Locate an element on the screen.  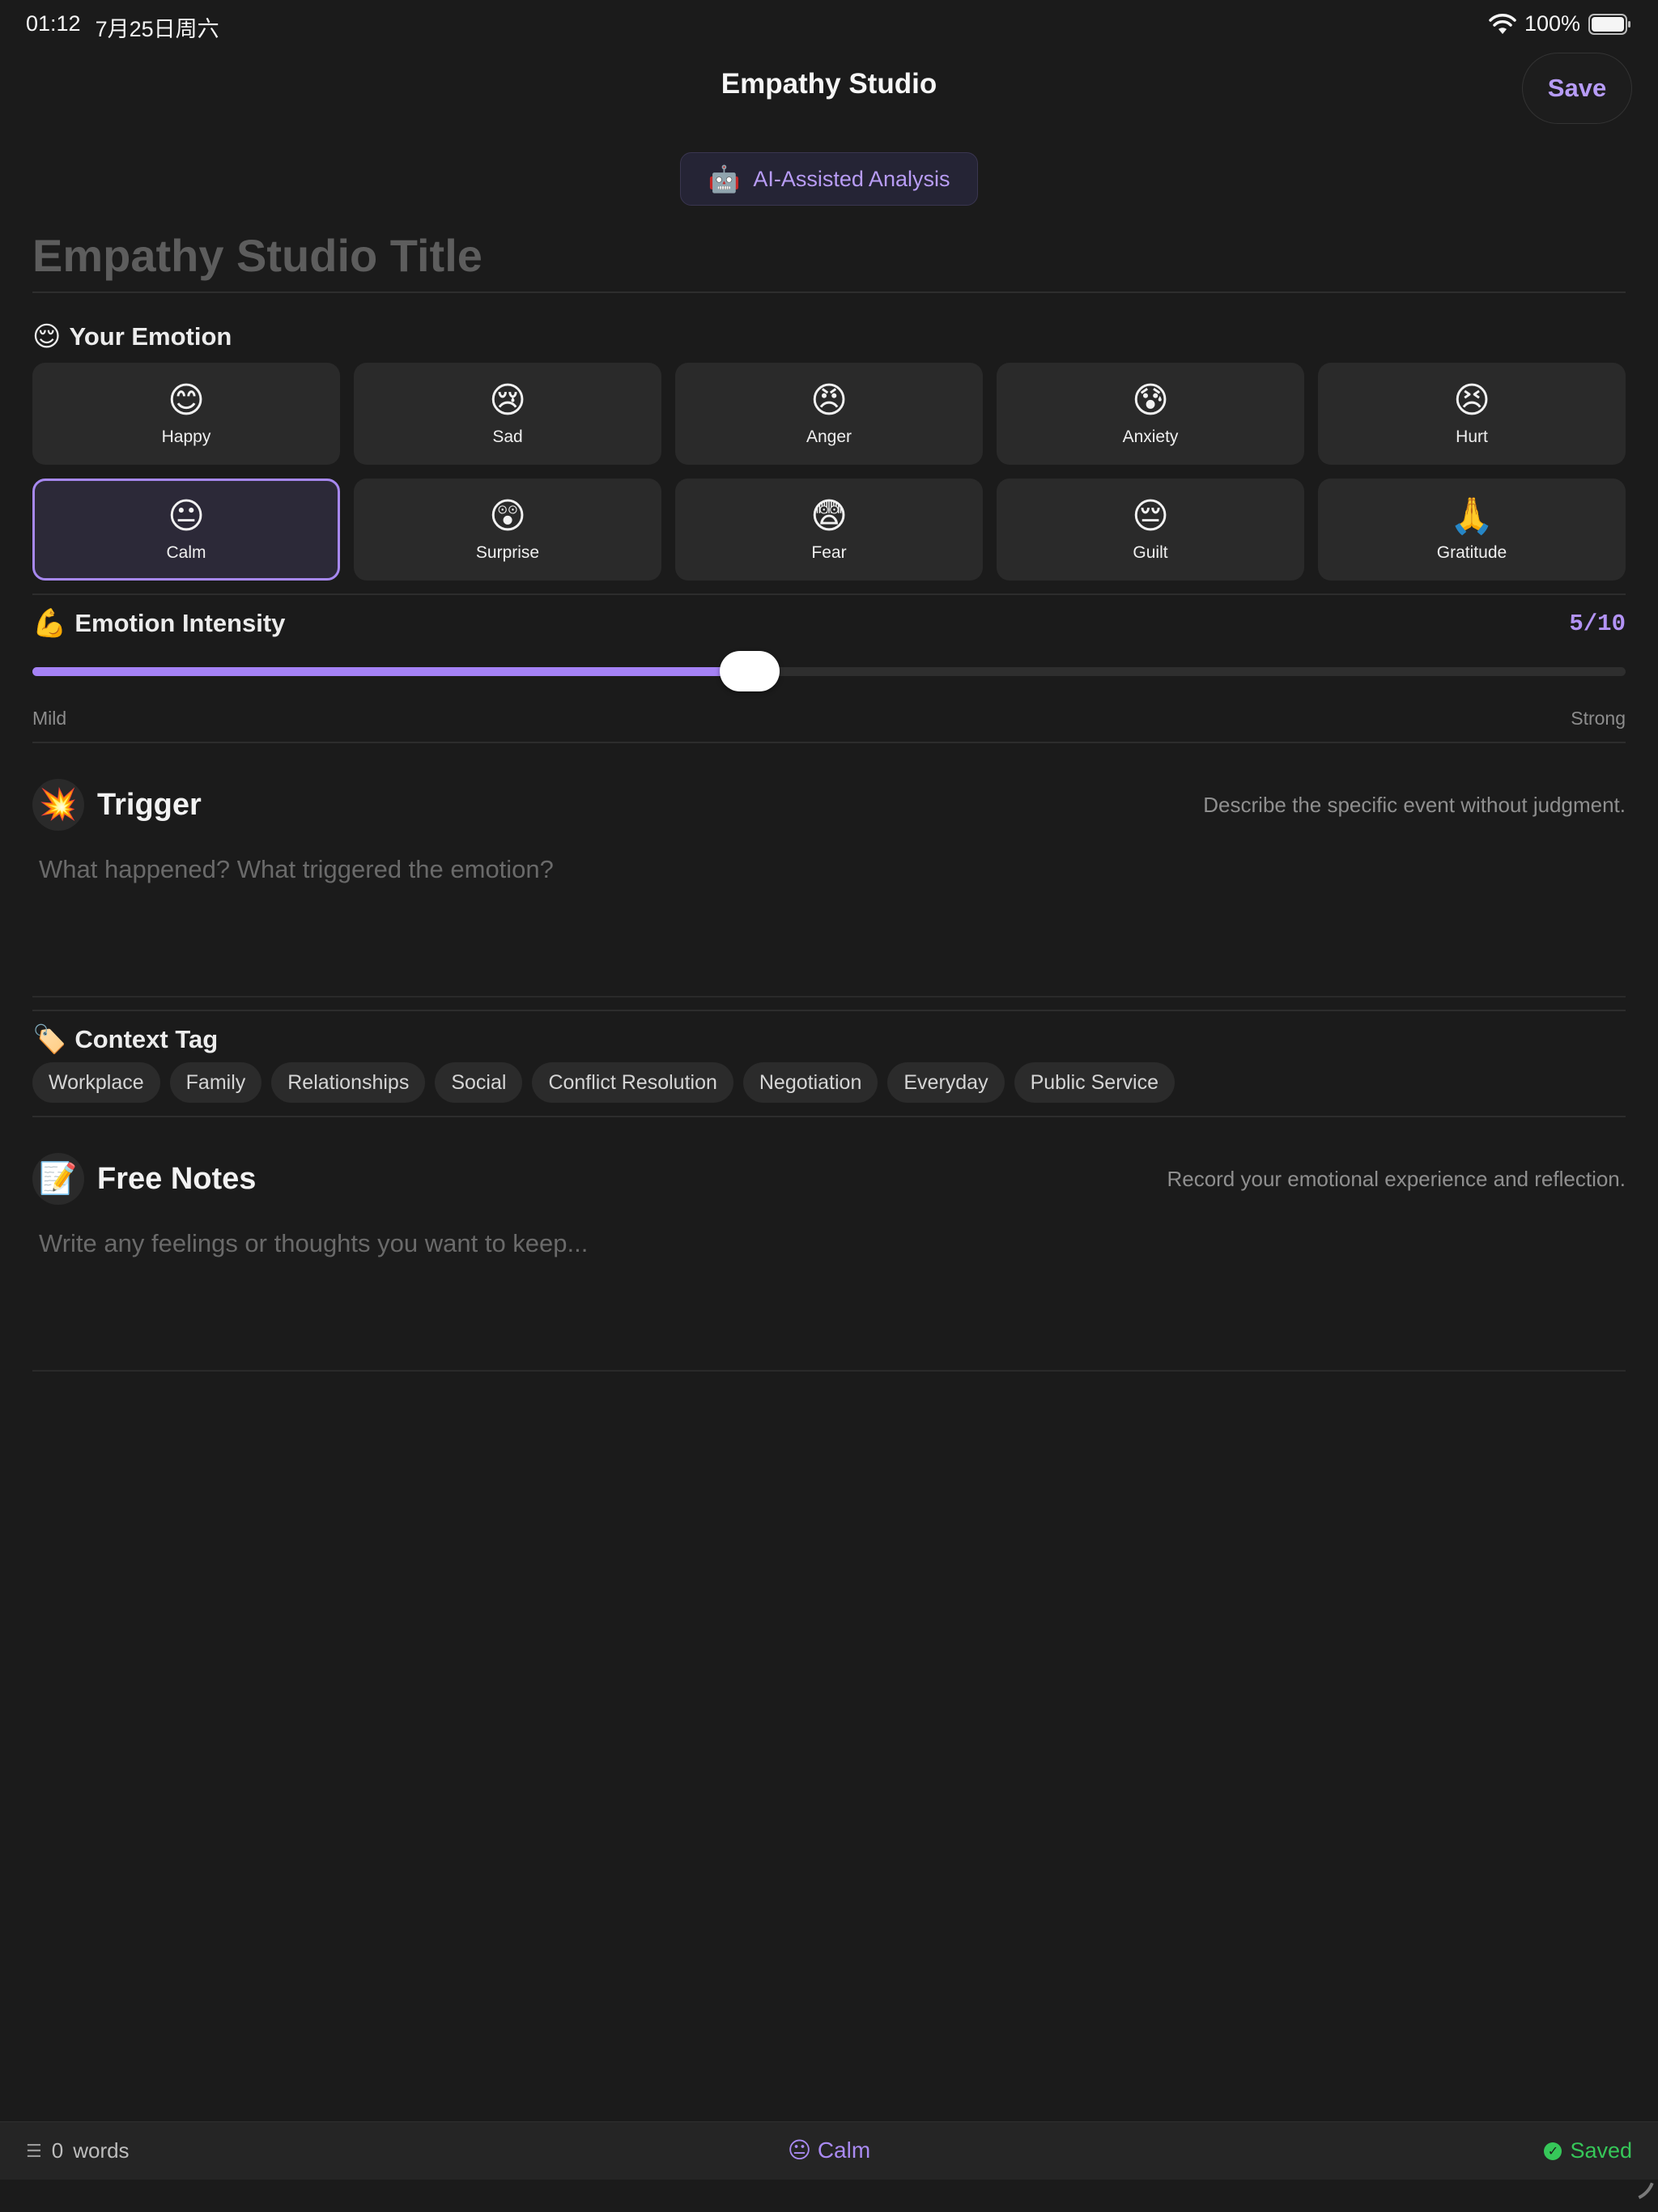
tag-workplace: Workplace is located at coordinates (96, 1082).